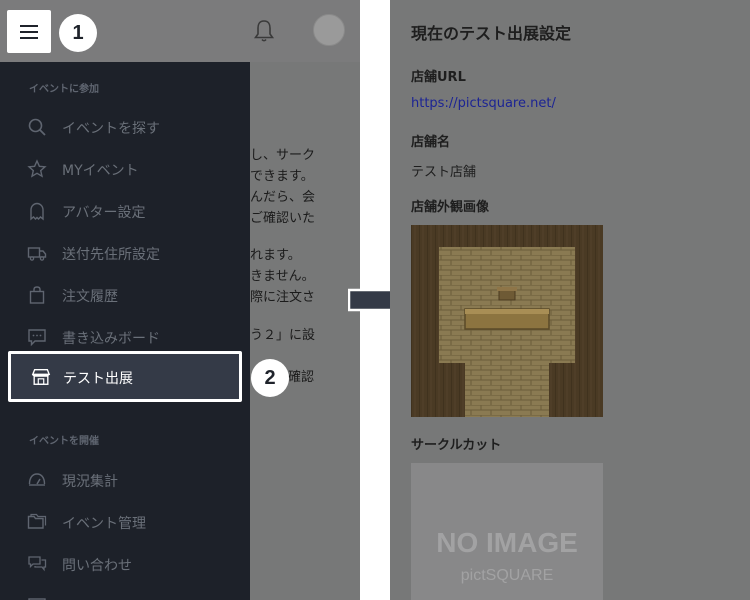 The image size is (750, 600). What do you see at coordinates (491, 33) in the screenshot?
I see `page-title: 現在のテスト出展設定` at bounding box center [491, 33].